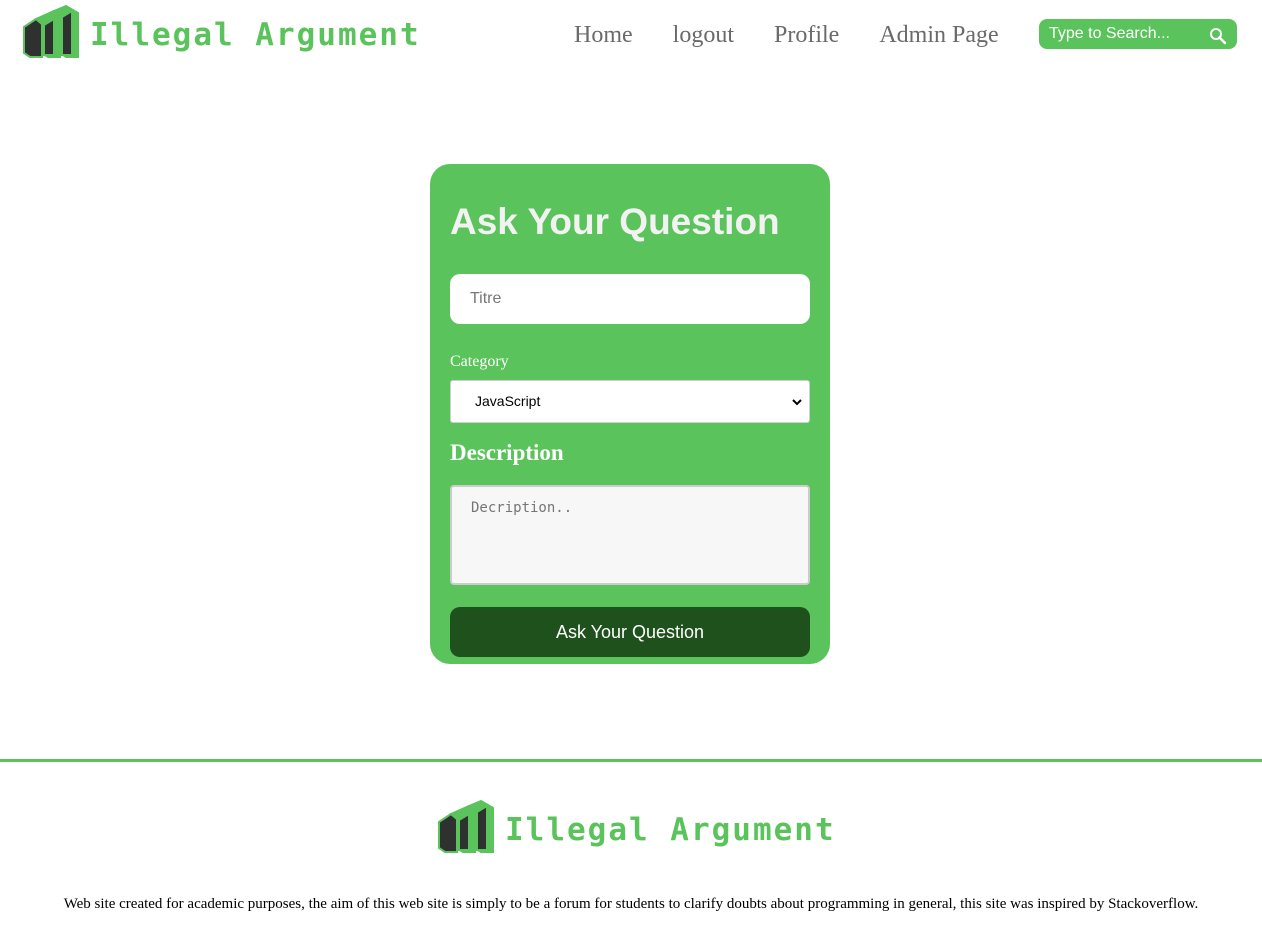 The width and height of the screenshot is (1262, 941). I want to click on category-selected-value: JavaScript, so click(508, 401).